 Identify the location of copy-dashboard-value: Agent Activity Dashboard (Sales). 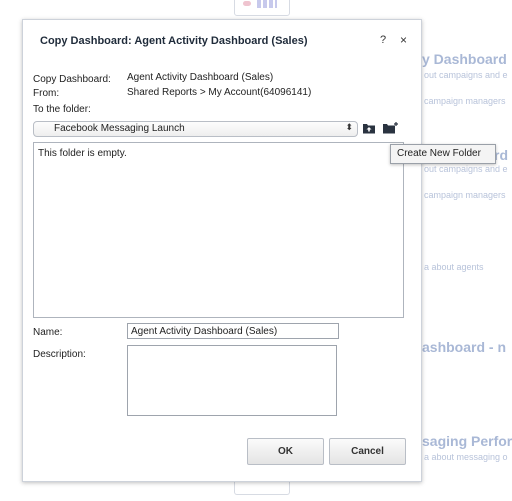
(200, 77).